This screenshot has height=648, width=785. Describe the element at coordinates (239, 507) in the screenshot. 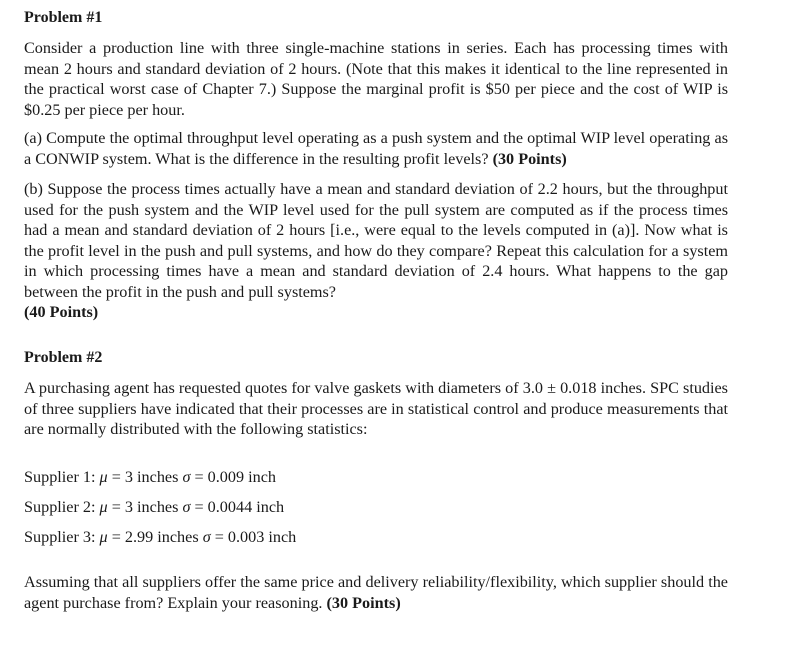

I see `supplier-sigma: = 0.0044 inch` at that location.